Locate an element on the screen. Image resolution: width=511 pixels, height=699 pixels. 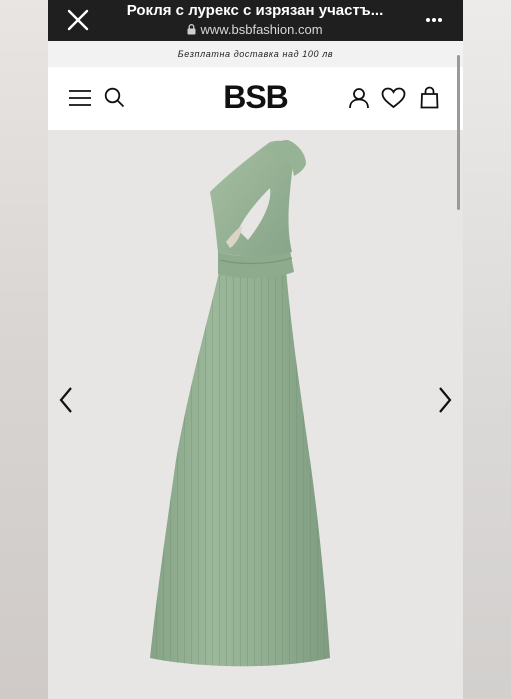
more-icon is located at coordinates (434, 20).